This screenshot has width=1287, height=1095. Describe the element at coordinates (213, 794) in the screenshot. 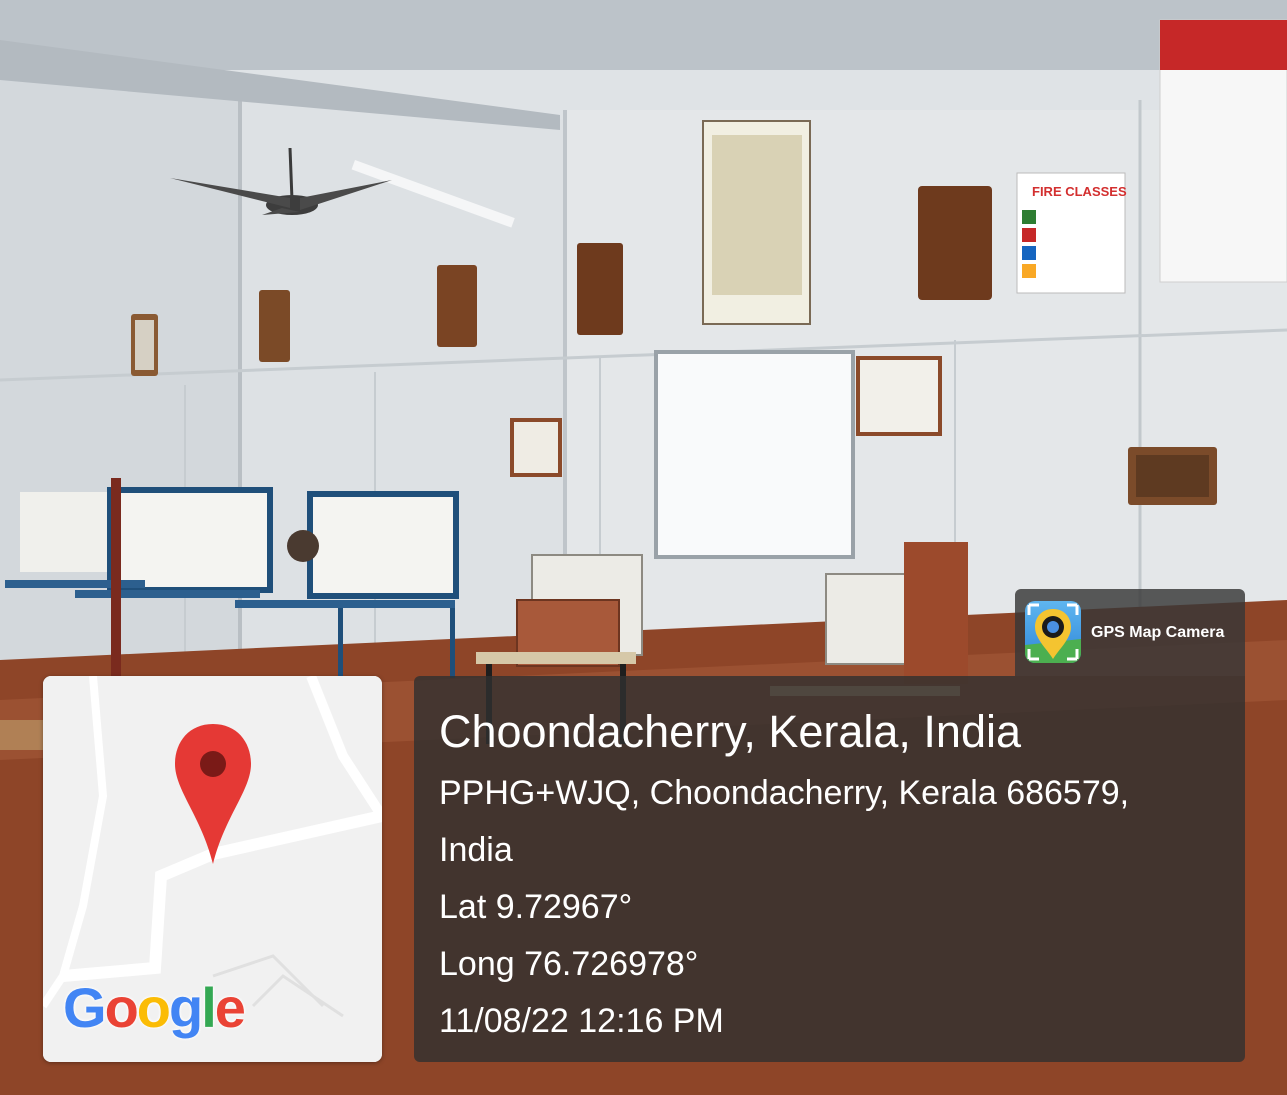

I see `location-pin-icon` at that location.